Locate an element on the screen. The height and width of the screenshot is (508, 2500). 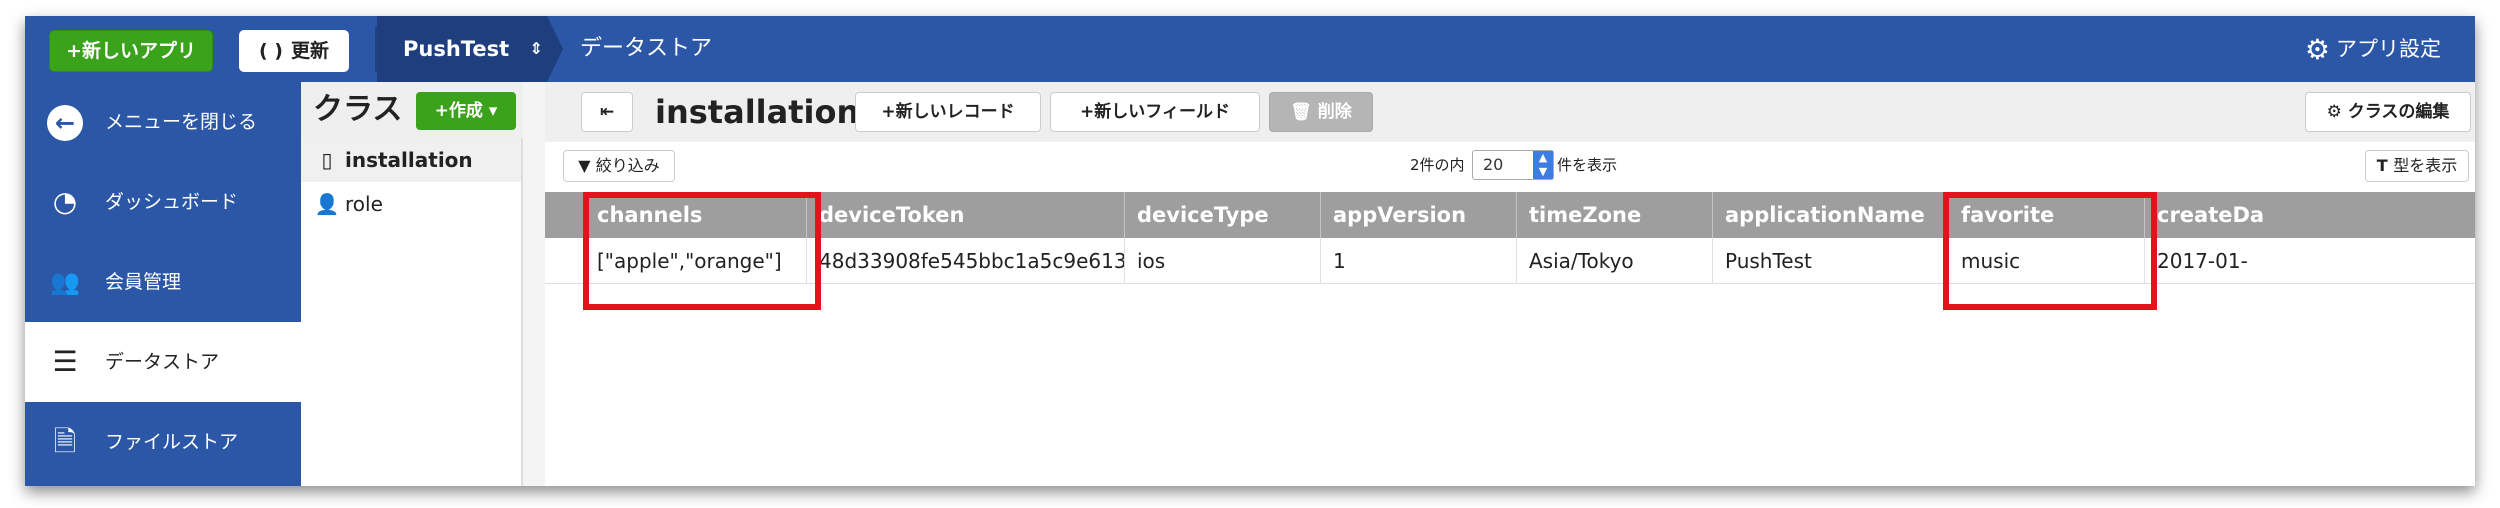
class-item-role: 👤 role is located at coordinates (411, 204).